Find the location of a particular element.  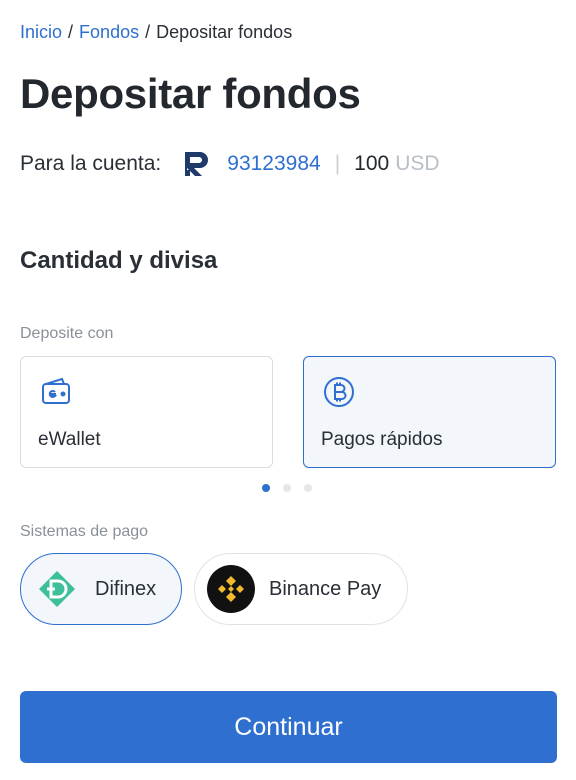

breadcrumb-current: Depositar fondos is located at coordinates (224, 32).